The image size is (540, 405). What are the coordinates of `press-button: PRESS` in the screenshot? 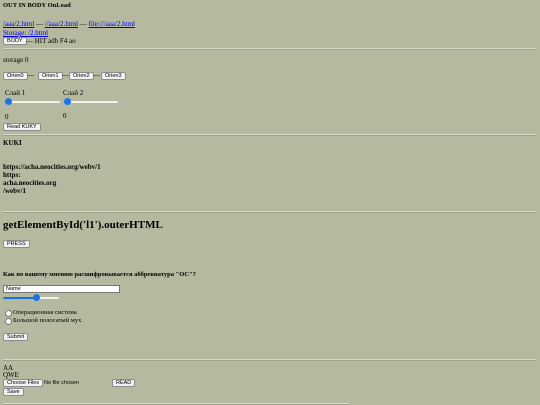 It's located at (16, 244).